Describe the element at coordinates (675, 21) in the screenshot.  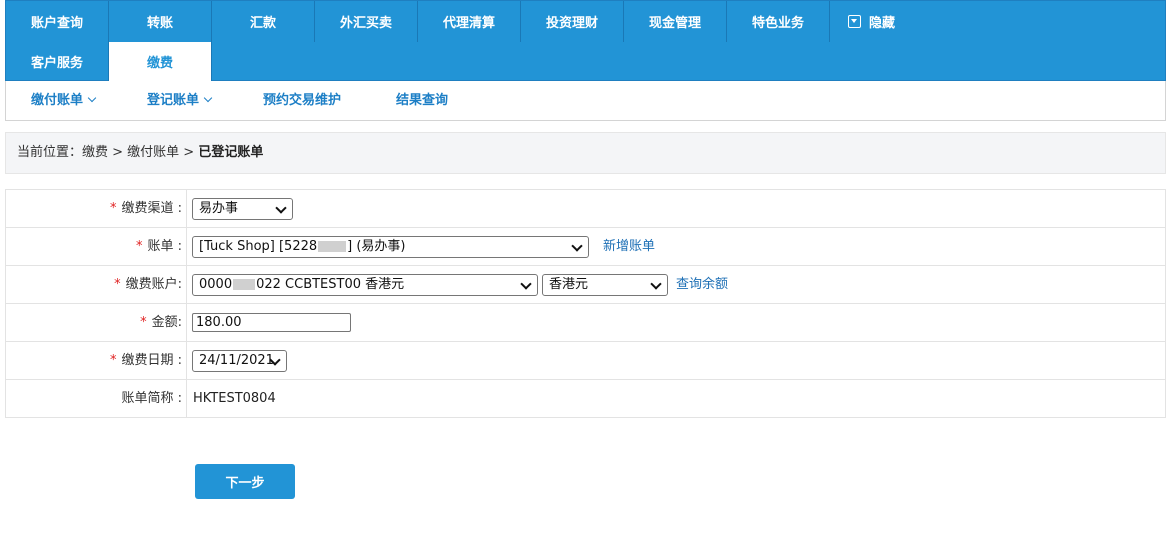
I see `nav-cash-management: 现金管理` at that location.